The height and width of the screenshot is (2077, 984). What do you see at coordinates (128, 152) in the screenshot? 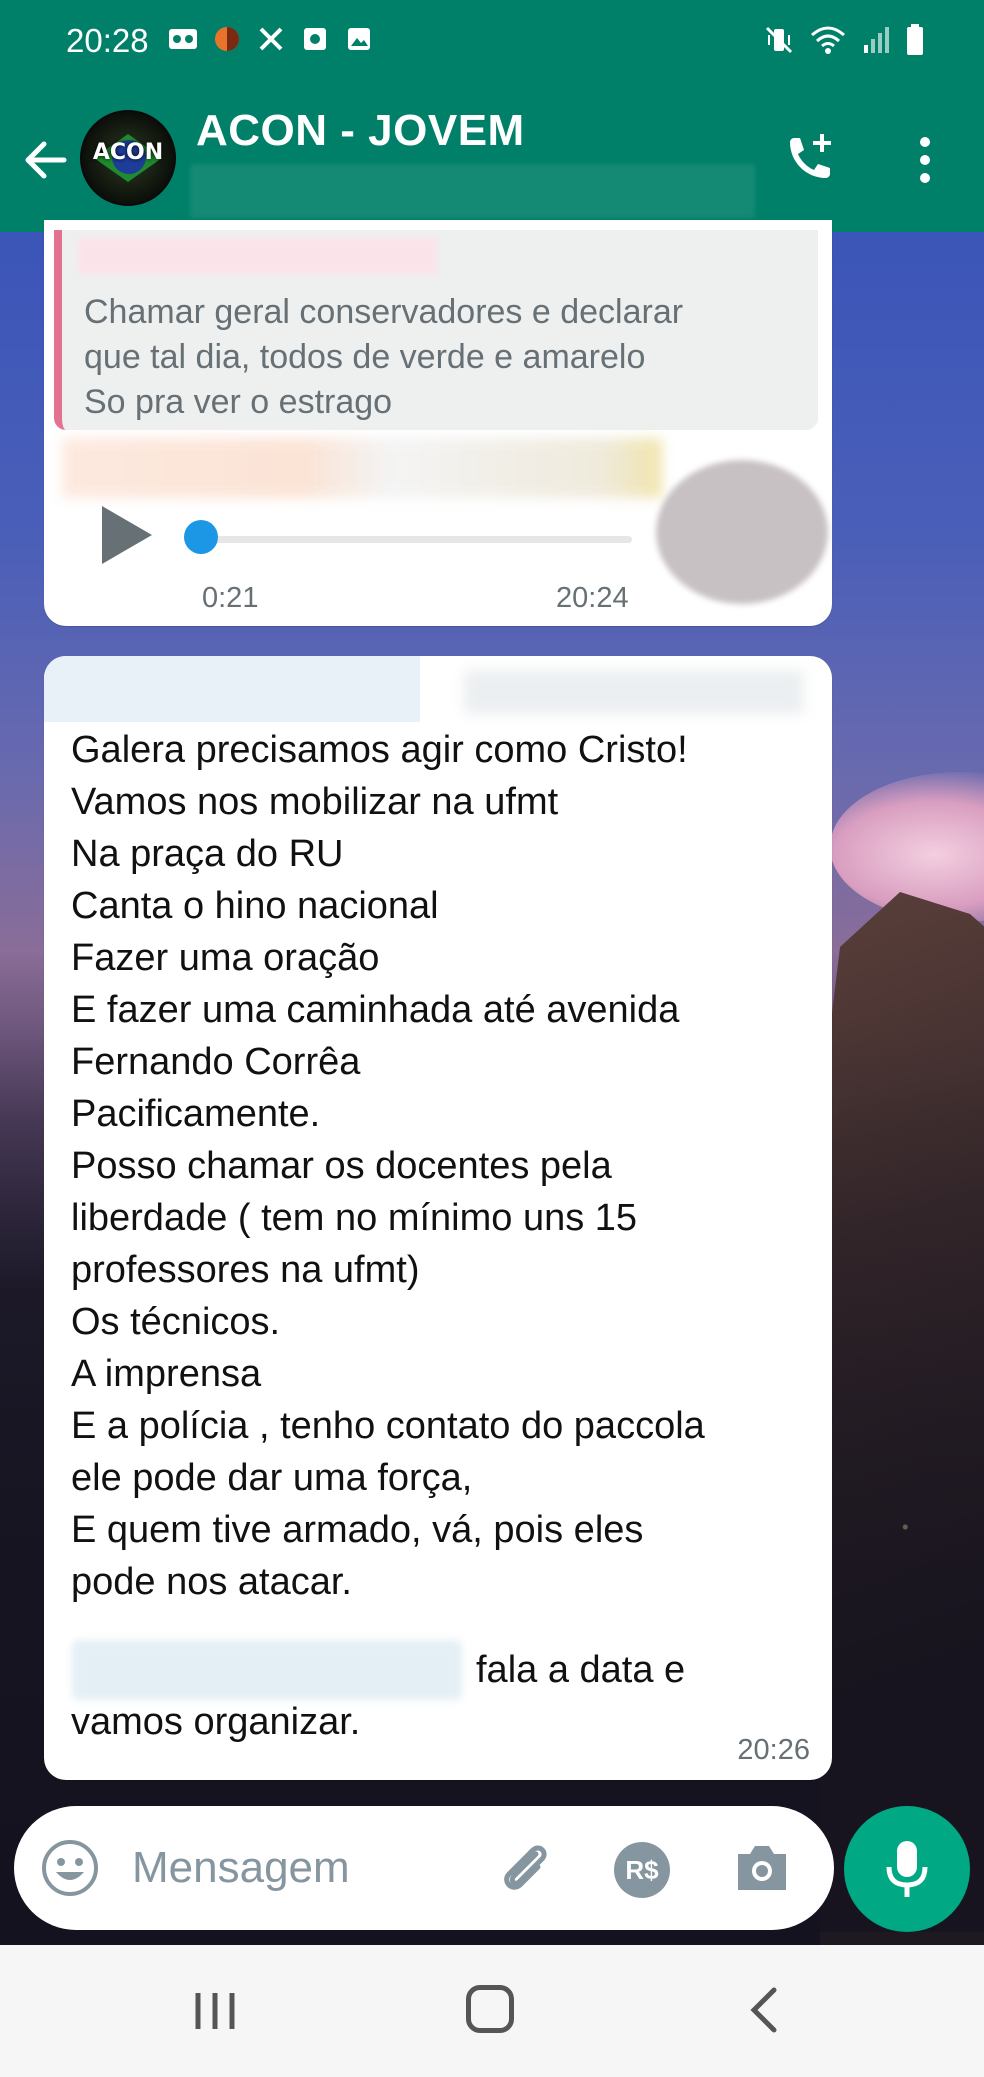
I see `avatar-text: ACON` at bounding box center [128, 152].